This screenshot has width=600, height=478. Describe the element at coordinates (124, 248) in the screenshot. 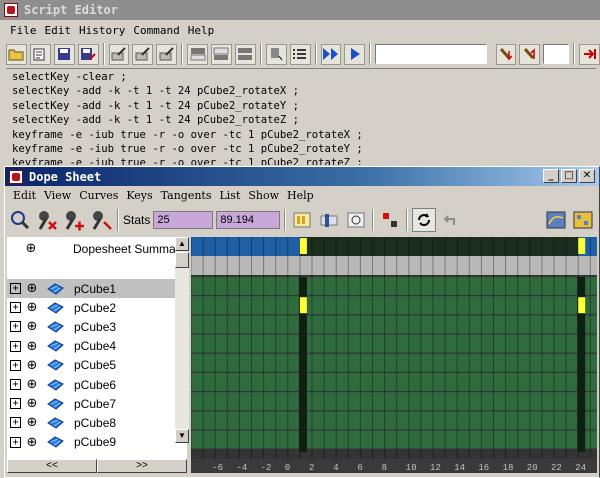

I see `summary-label: Dopesheet Summa` at that location.